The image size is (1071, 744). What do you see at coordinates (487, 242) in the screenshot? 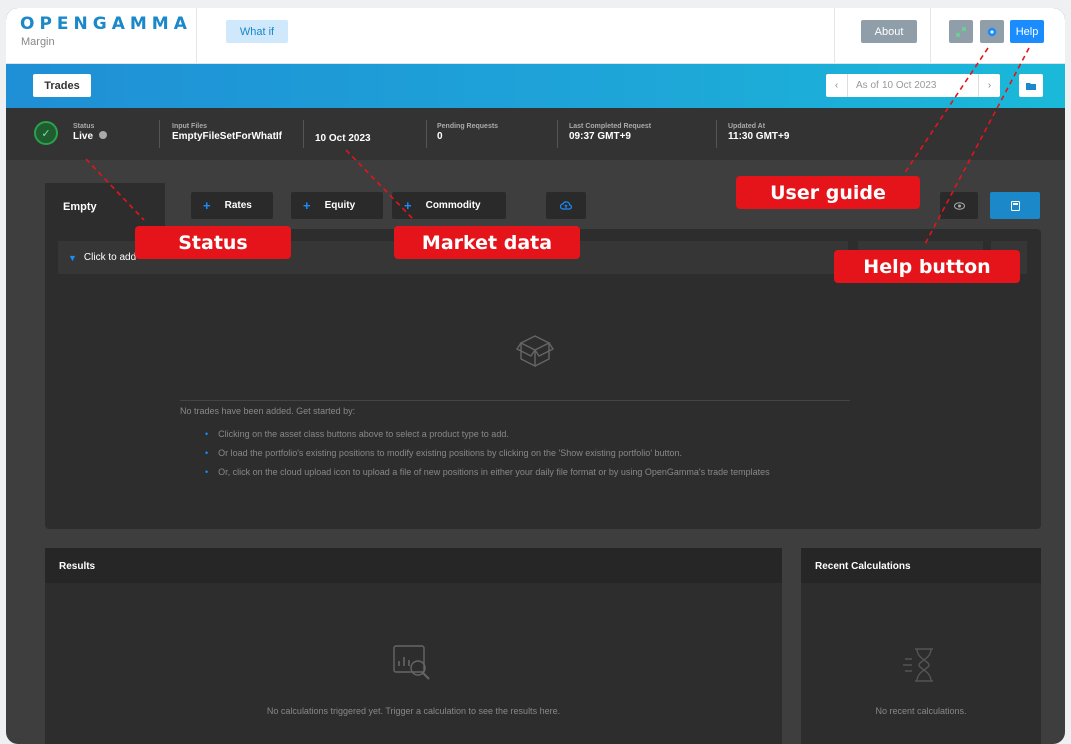
I see `market-data-callout: Market data` at bounding box center [487, 242].